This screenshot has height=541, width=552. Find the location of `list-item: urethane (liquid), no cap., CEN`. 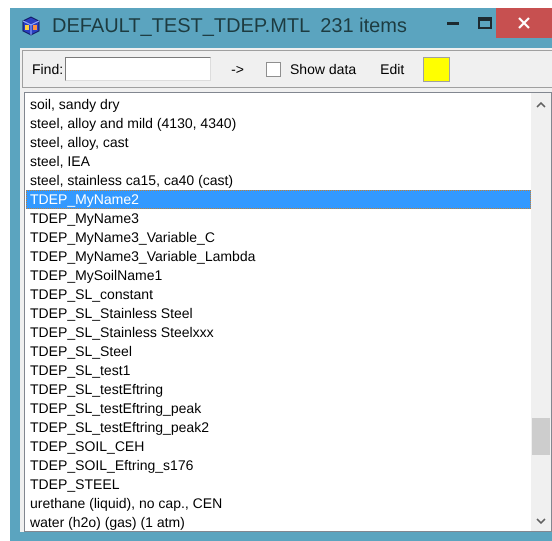

list-item: urethane (liquid), no cap., CEN is located at coordinates (278, 503).